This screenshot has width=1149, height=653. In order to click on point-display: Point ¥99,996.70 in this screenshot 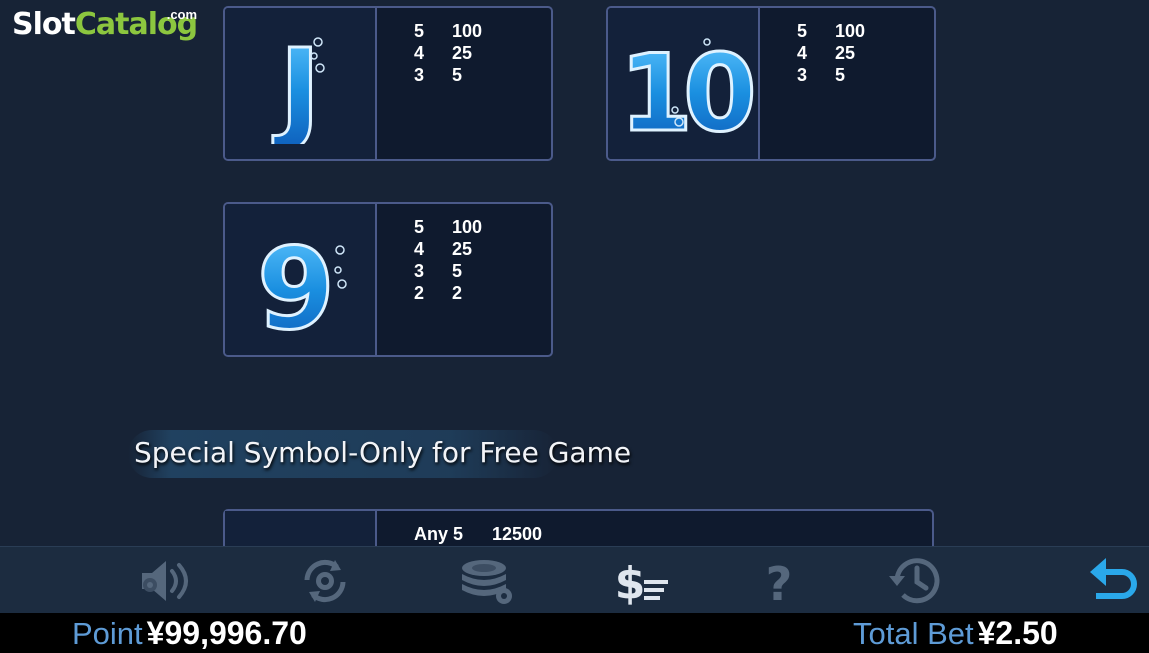, I will do `click(189, 633)`.